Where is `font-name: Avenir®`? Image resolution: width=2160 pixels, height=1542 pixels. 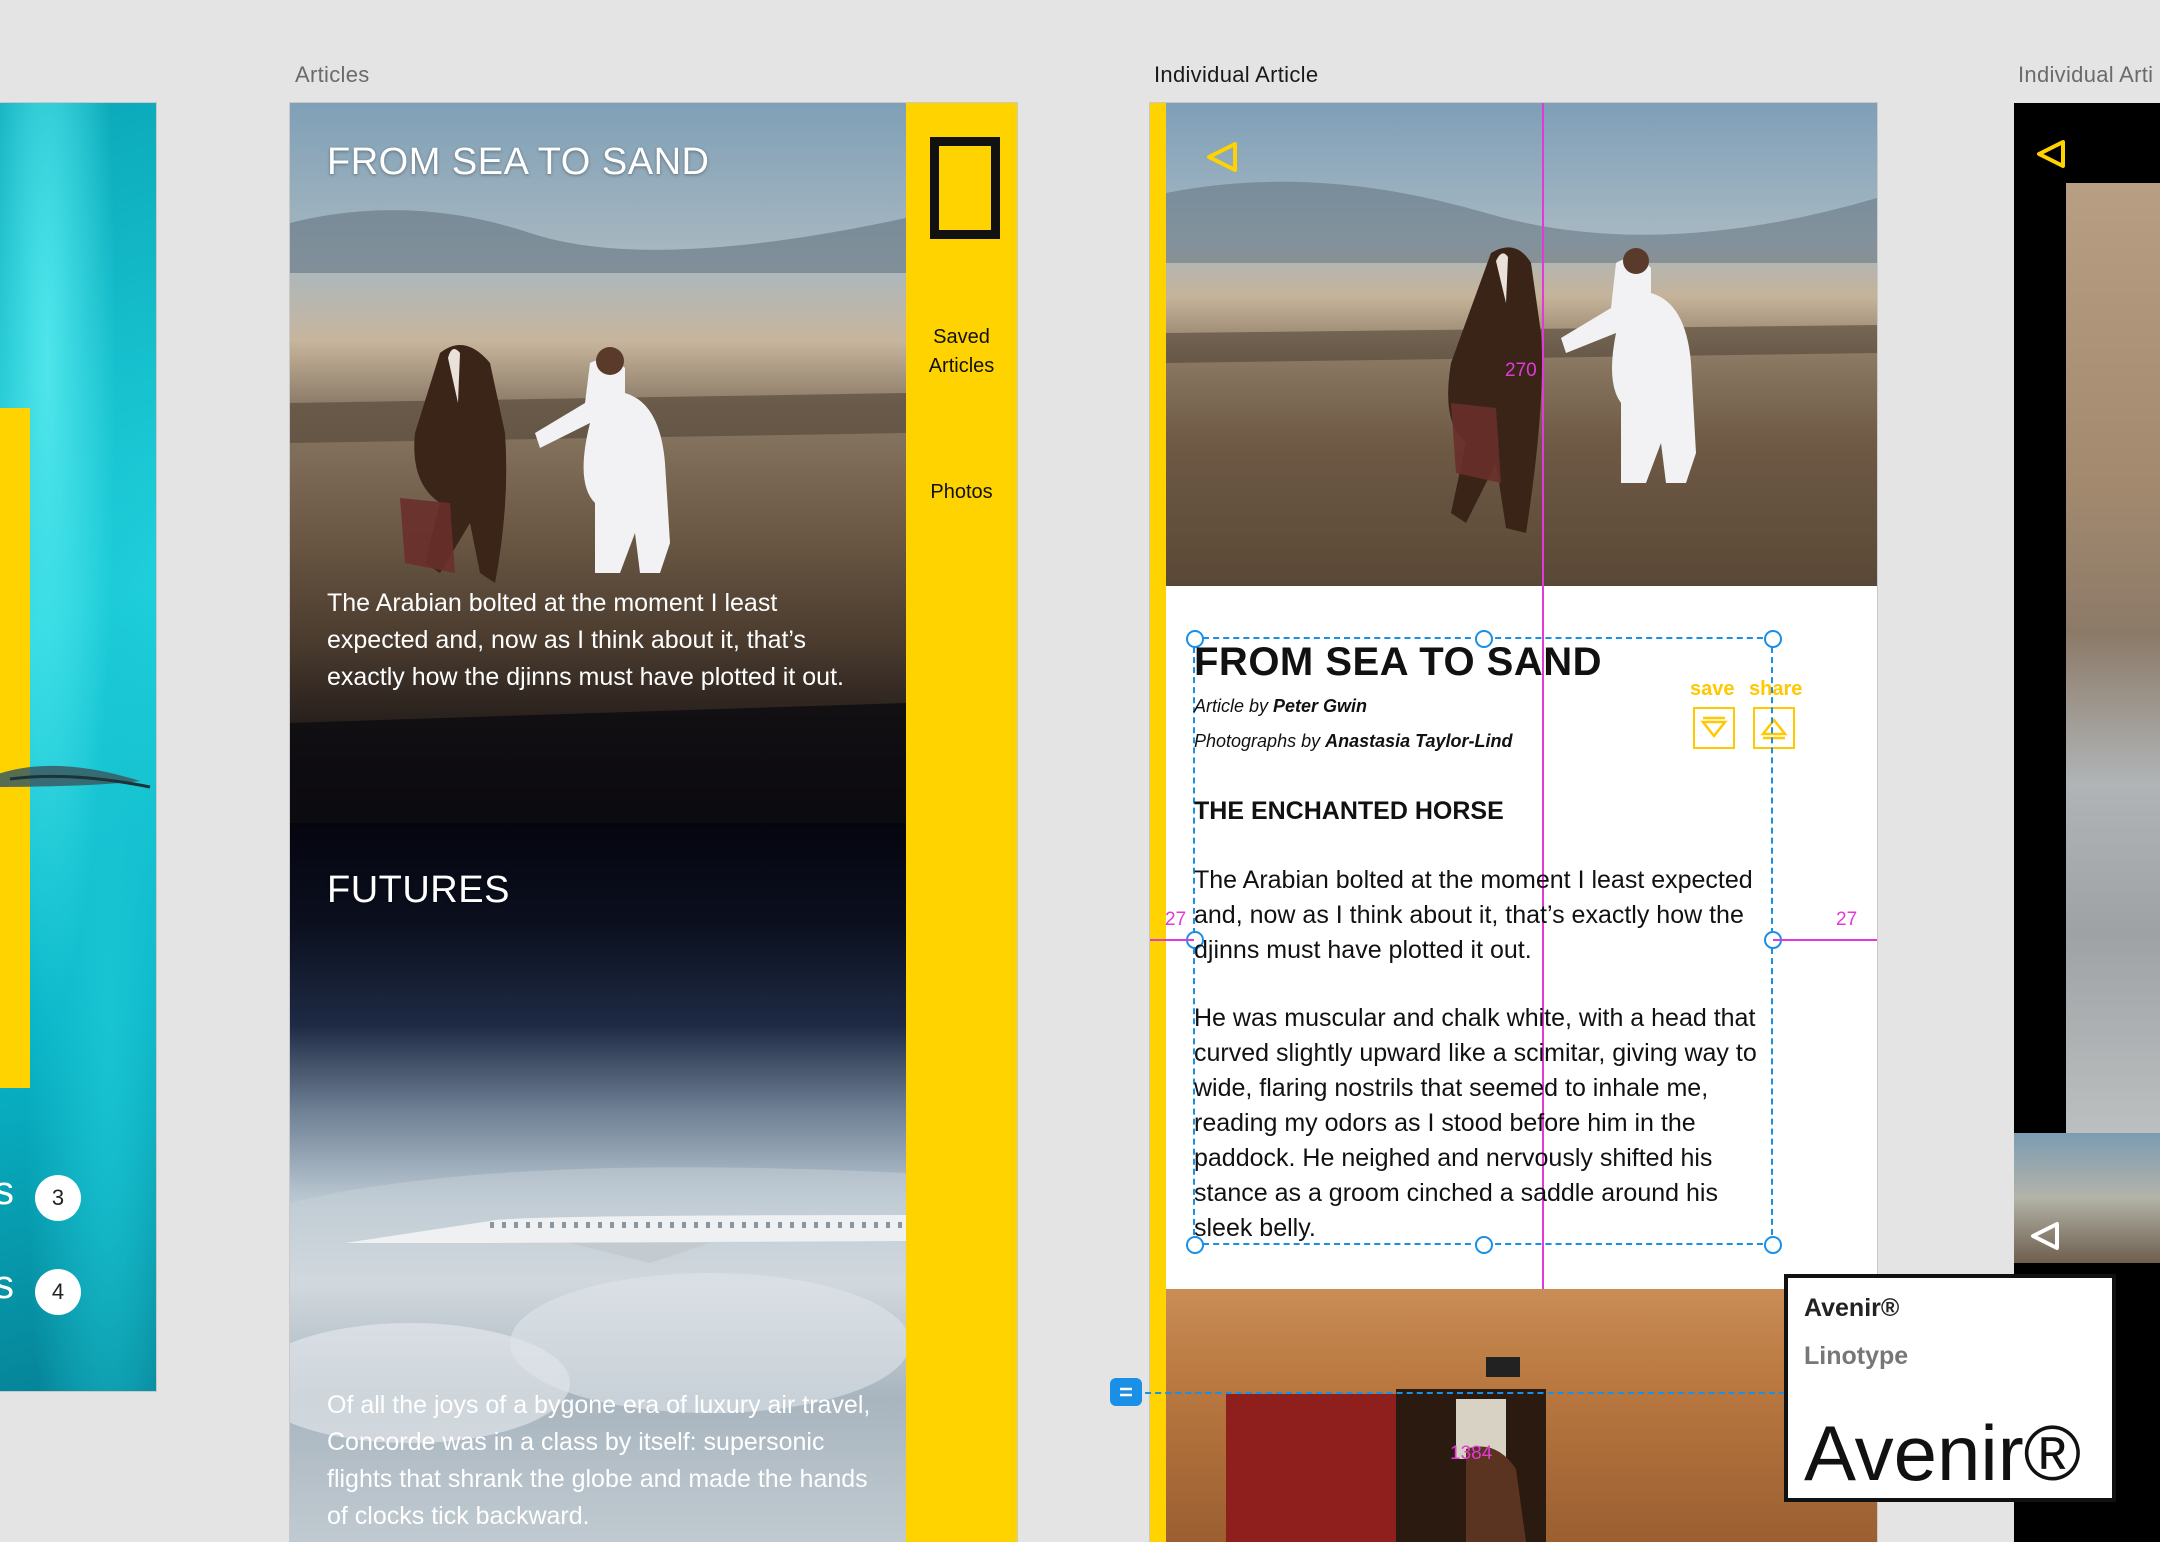 font-name: Avenir® is located at coordinates (1852, 1308).